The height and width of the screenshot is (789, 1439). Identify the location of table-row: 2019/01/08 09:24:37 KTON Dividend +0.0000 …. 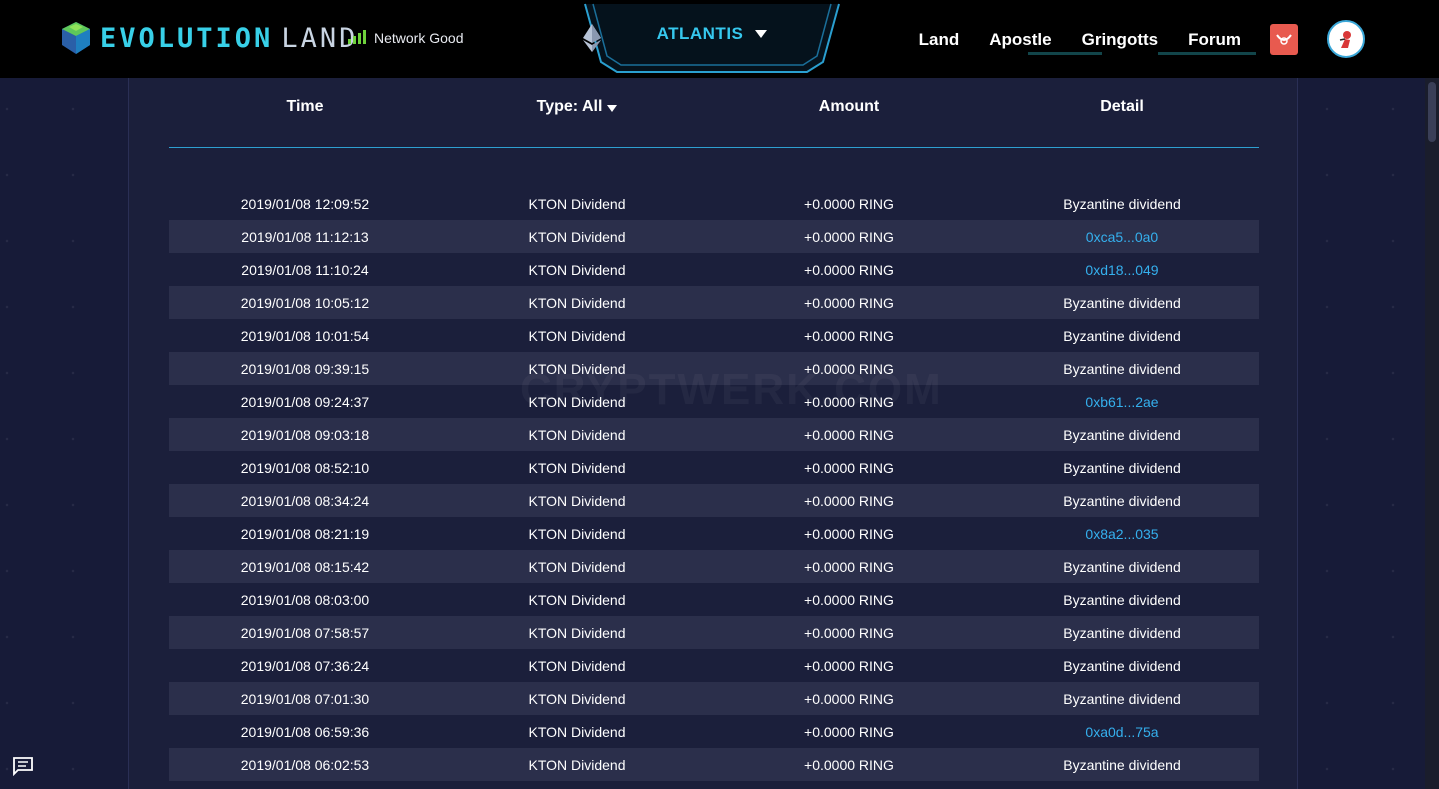
(714, 401).